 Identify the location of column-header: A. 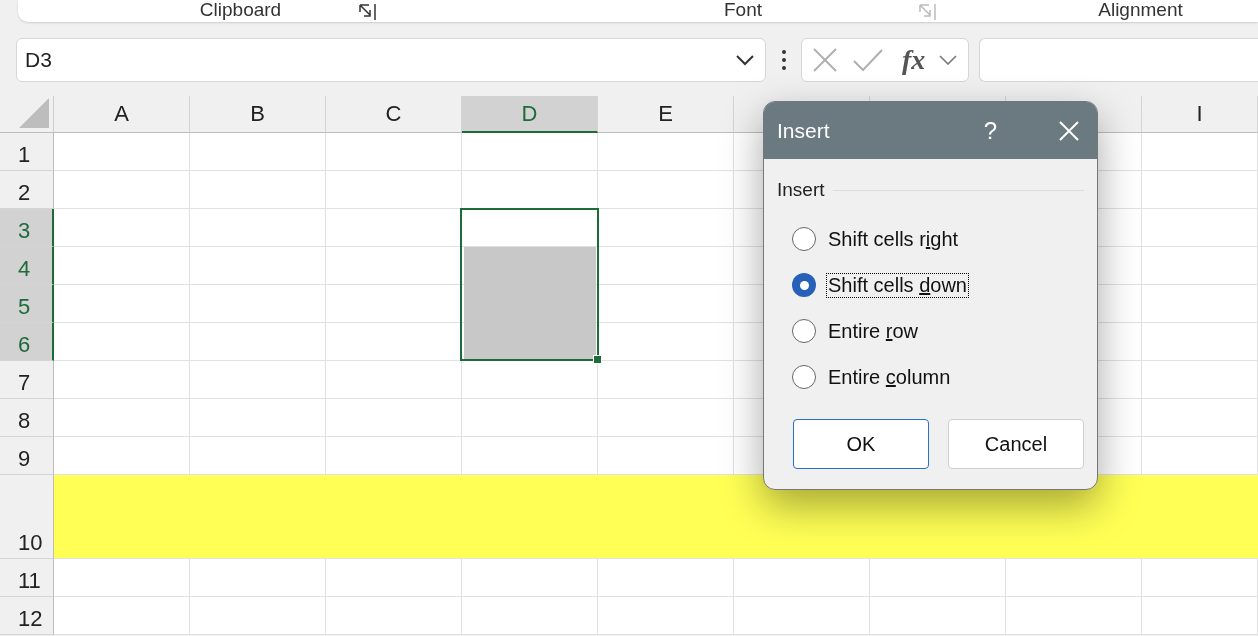
(122, 114).